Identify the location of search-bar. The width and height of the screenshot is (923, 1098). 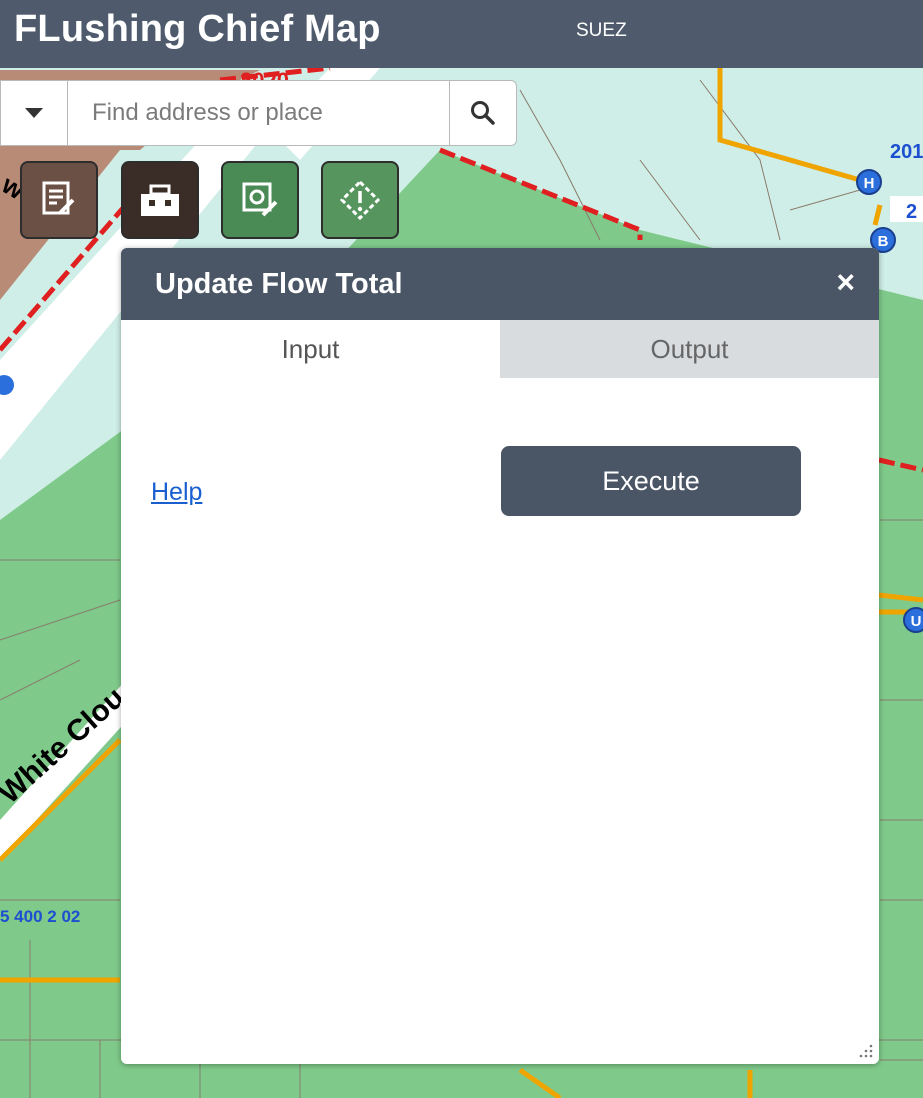
(258, 113).